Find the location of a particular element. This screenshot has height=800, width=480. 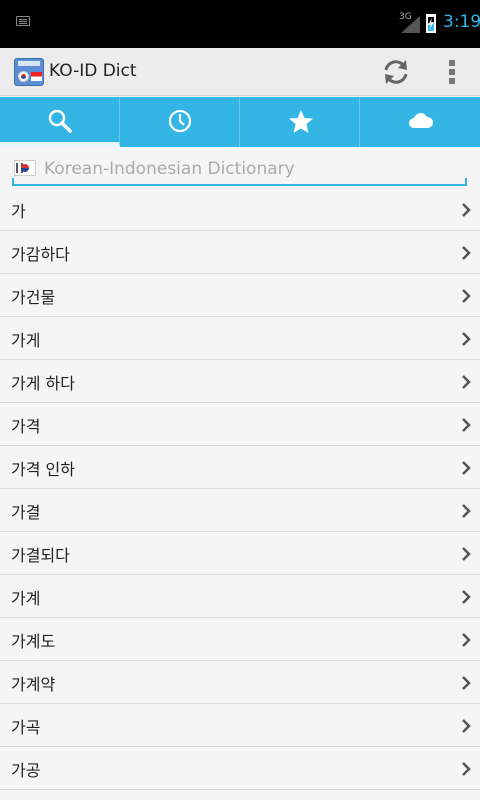

app-logo-icon is located at coordinates (29, 72).